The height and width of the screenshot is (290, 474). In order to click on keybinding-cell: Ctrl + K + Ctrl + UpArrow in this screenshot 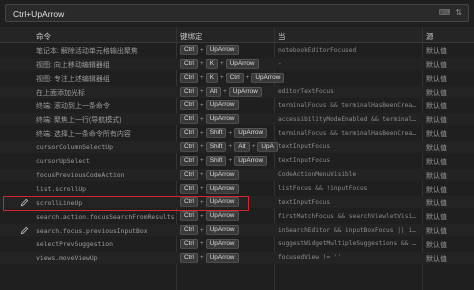, I will do `click(232, 77)`.